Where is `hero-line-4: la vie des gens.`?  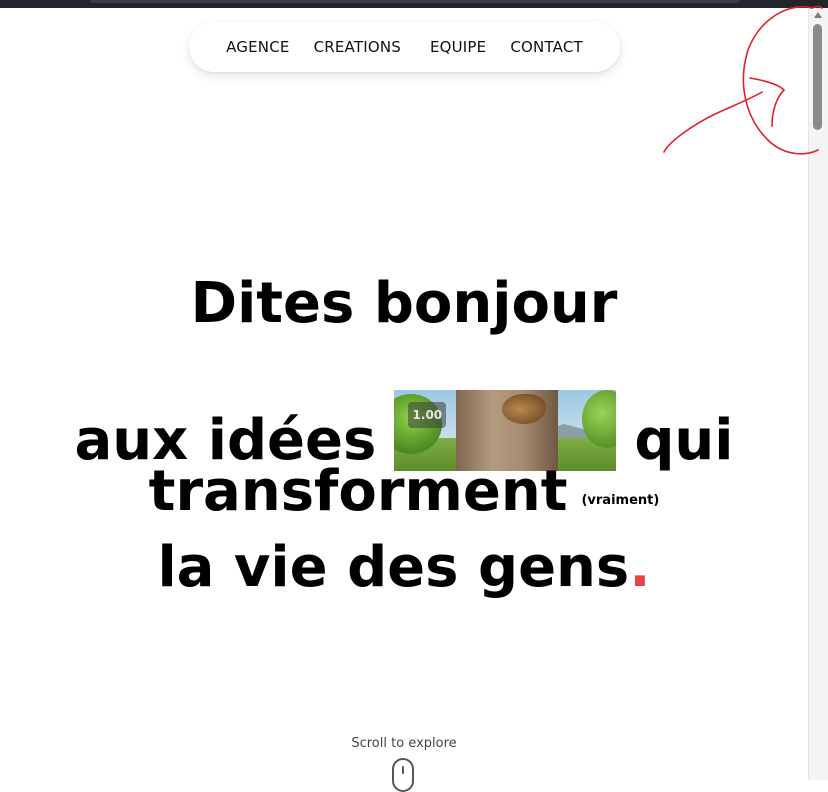 hero-line-4: la vie des gens. is located at coordinates (404, 568).